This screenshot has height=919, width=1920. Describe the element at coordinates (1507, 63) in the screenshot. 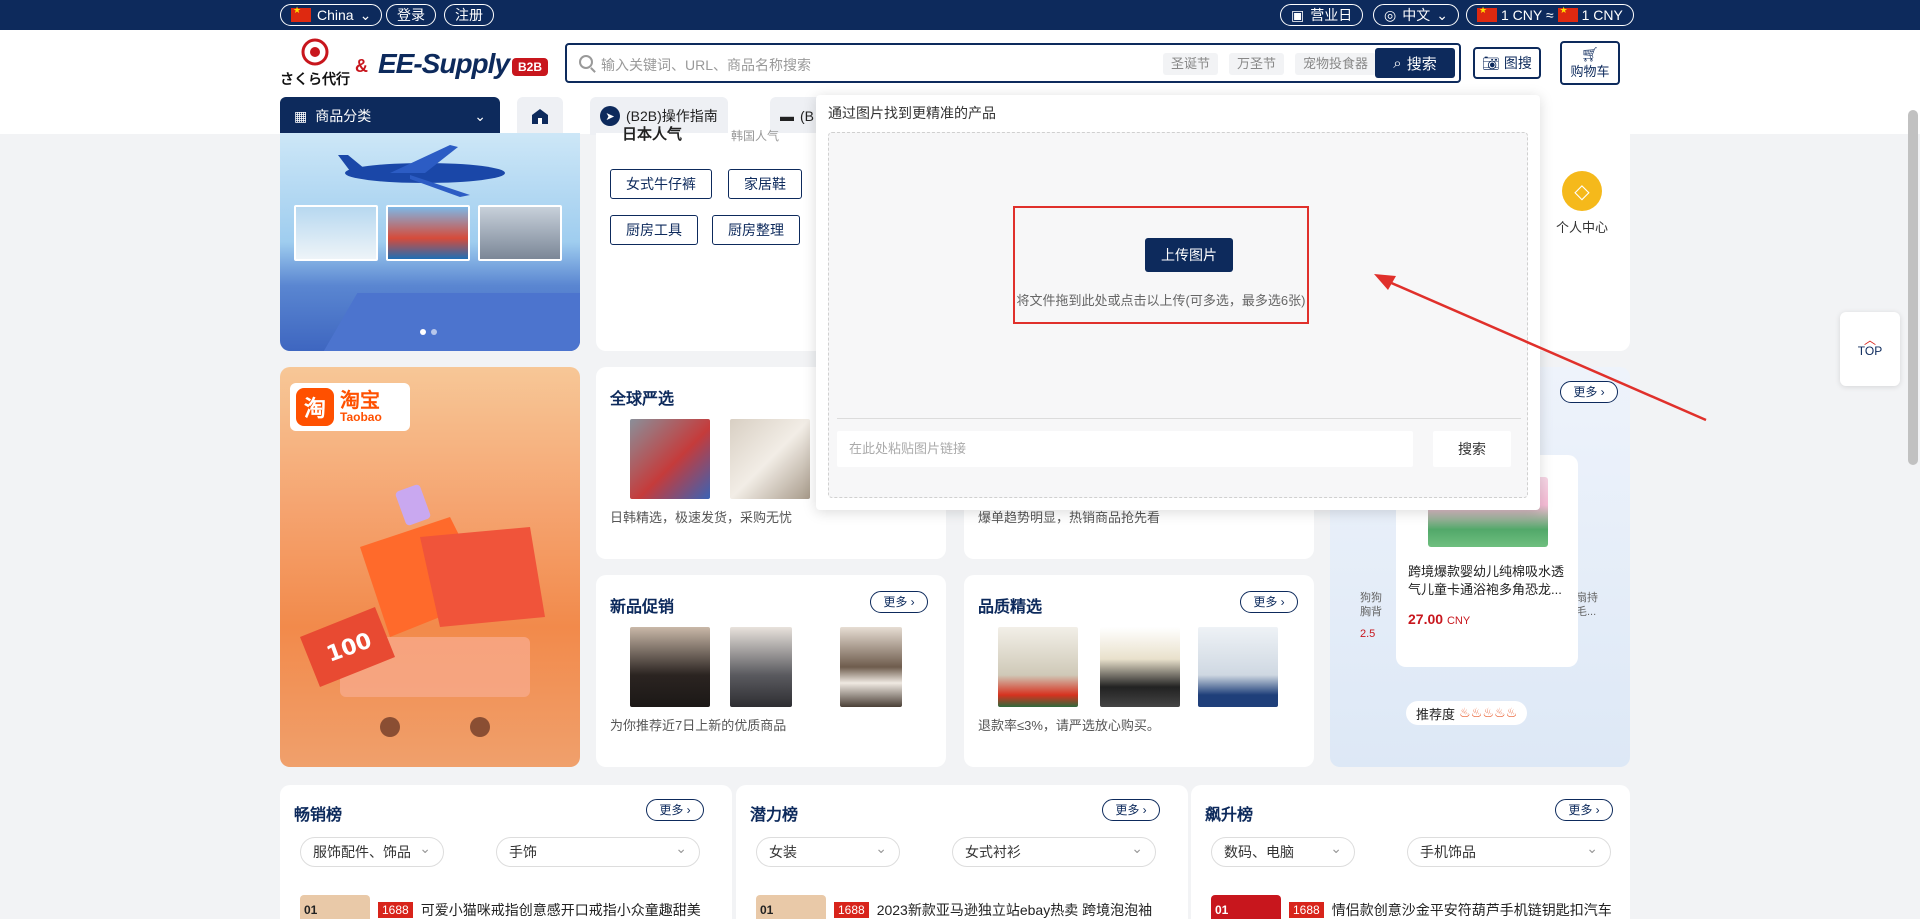

I see `image-search-button: 📷︎ 图搜` at that location.